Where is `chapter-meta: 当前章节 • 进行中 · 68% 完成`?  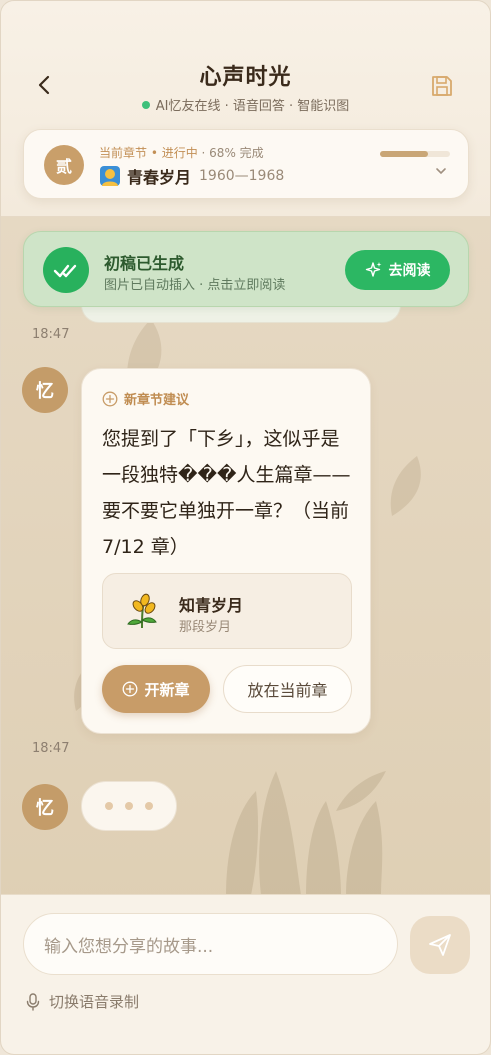
chapter-meta: 当前章节 • 进行中 · 68% 完成 is located at coordinates (181, 152).